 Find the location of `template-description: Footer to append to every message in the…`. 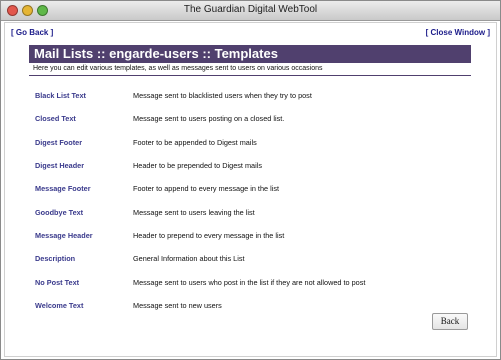

template-description: Footer to append to every message in the… is located at coordinates (206, 189).